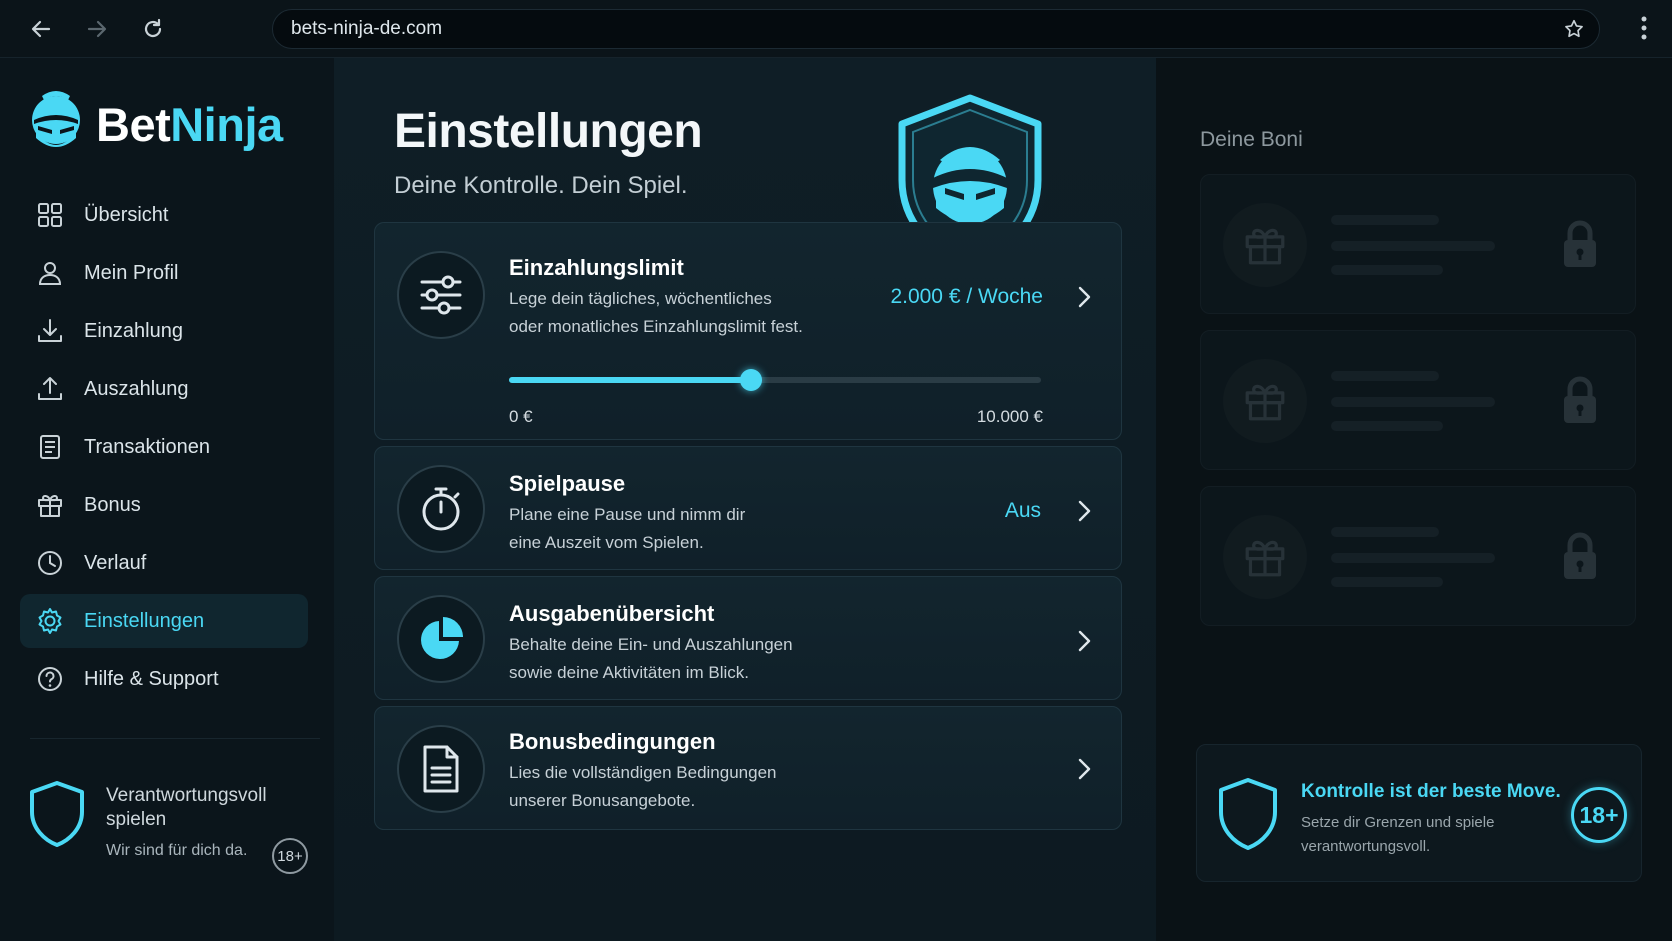 This screenshot has height=941, width=1672. I want to click on url-text: bets-ninja-de.com, so click(367, 28).